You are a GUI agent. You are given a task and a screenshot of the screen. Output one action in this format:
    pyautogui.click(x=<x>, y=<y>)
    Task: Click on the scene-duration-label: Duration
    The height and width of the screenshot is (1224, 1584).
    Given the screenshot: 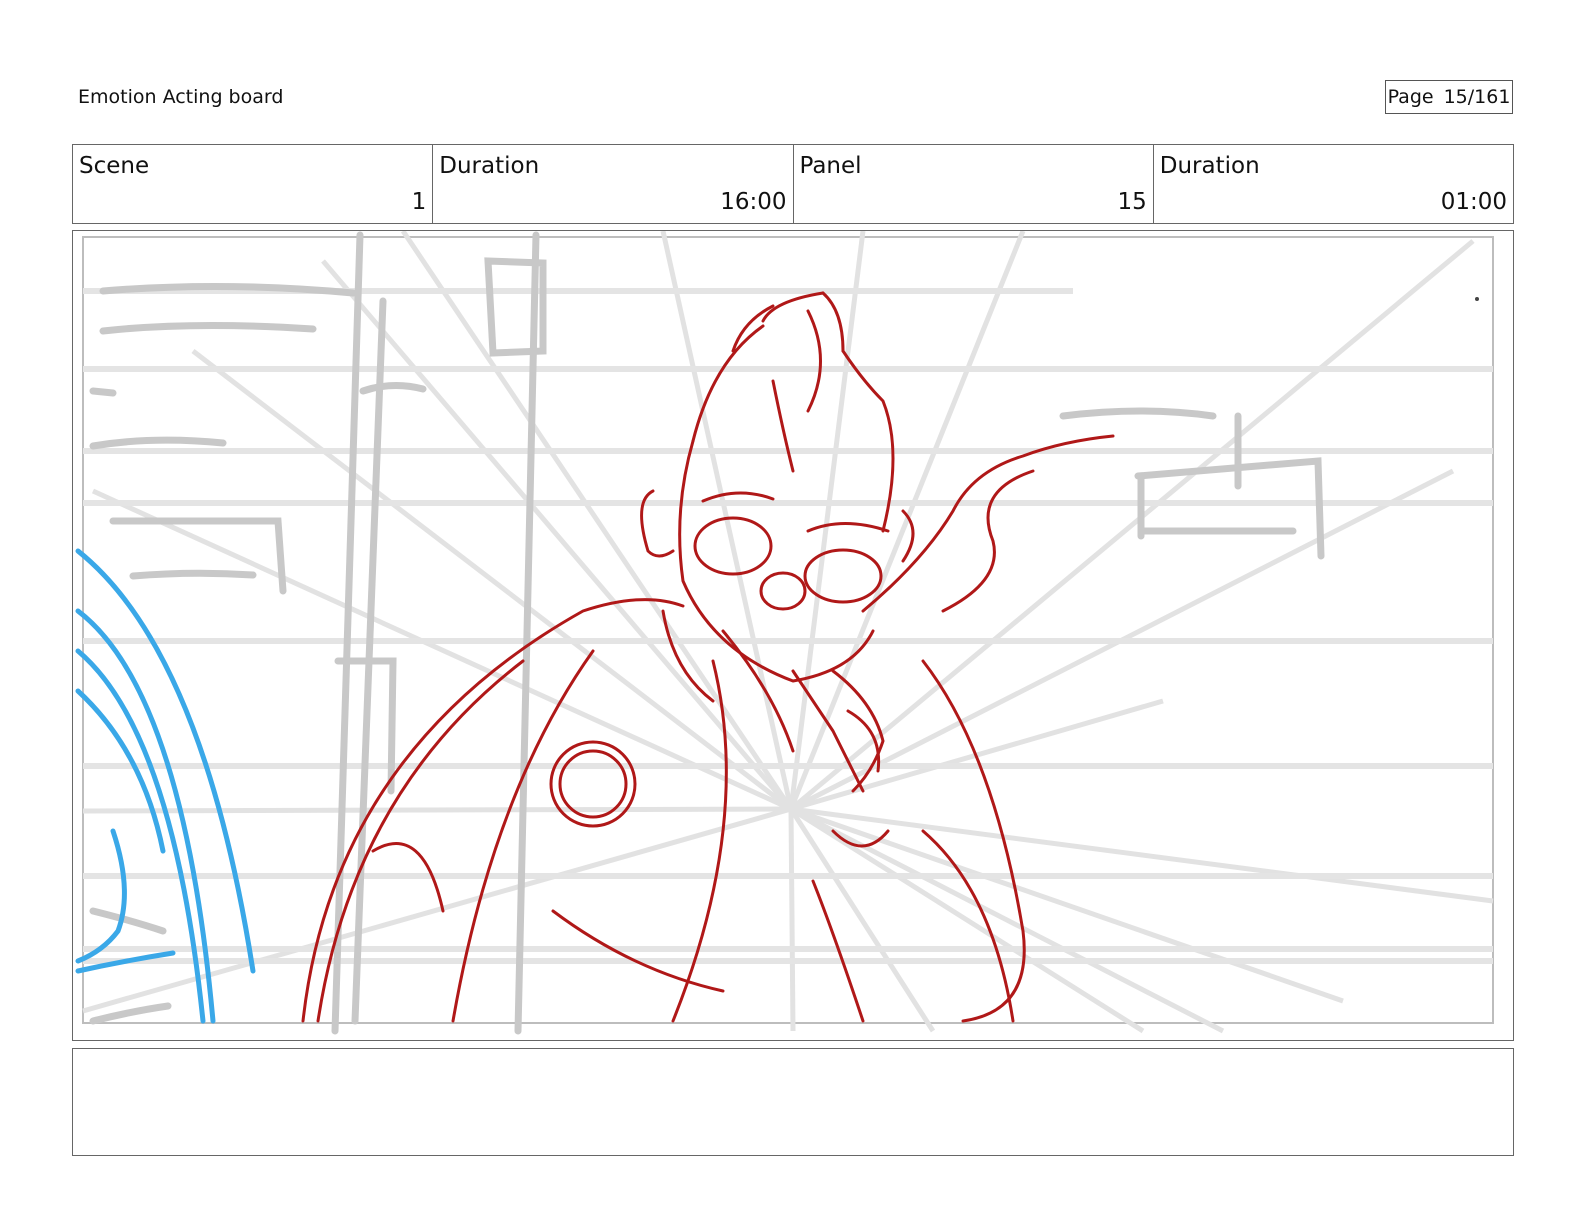 What is the action you would take?
    pyautogui.click(x=489, y=166)
    